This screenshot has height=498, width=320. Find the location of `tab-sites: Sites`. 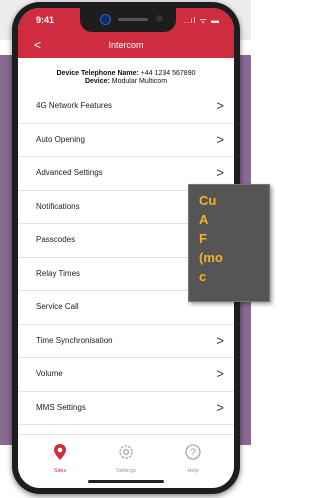

tab-sites: Sites is located at coordinates (60, 458).